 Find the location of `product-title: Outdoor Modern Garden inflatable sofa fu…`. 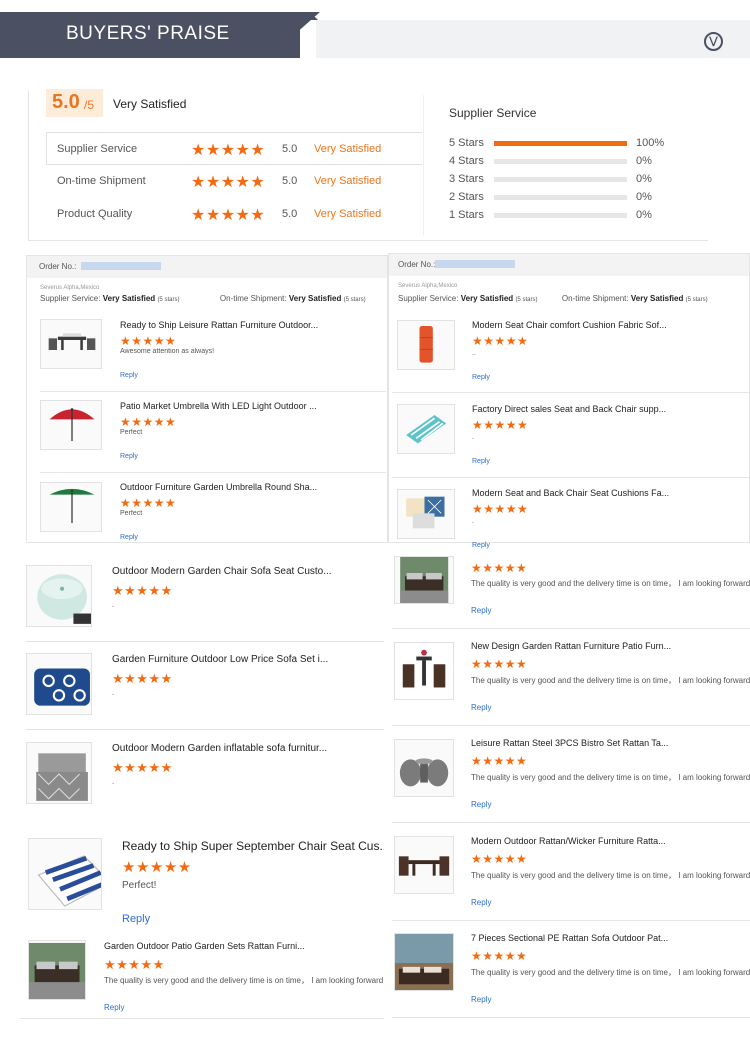

product-title: Outdoor Modern Garden inflatable sofa fu… is located at coordinates (247, 748).